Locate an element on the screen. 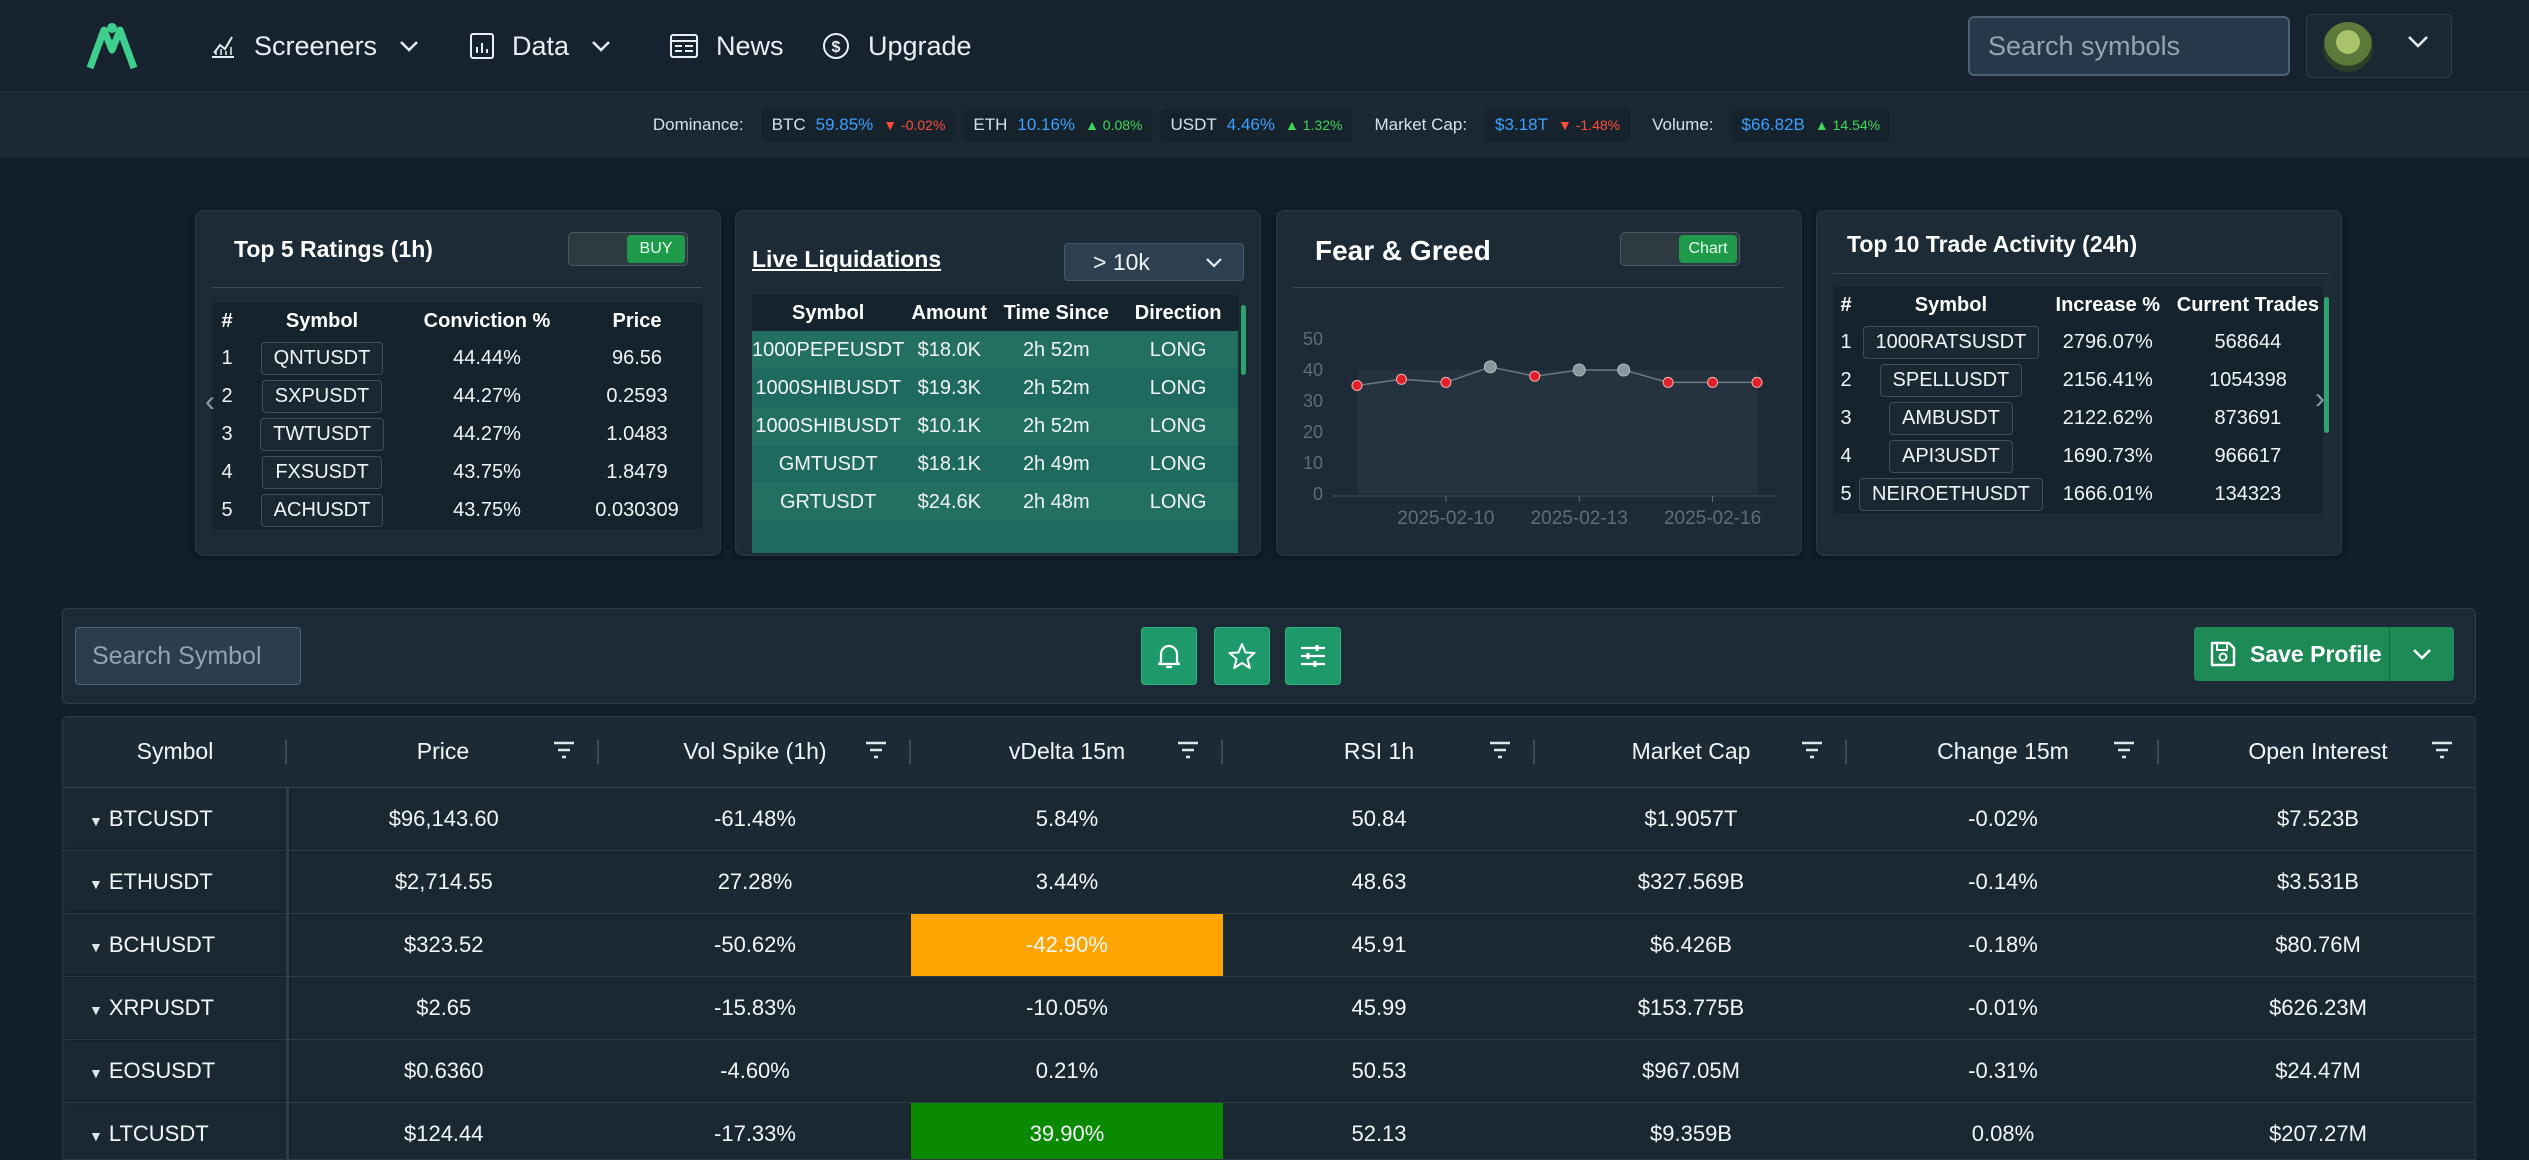 The width and height of the screenshot is (2529, 1160). divider is located at coordinates (2081, 273).